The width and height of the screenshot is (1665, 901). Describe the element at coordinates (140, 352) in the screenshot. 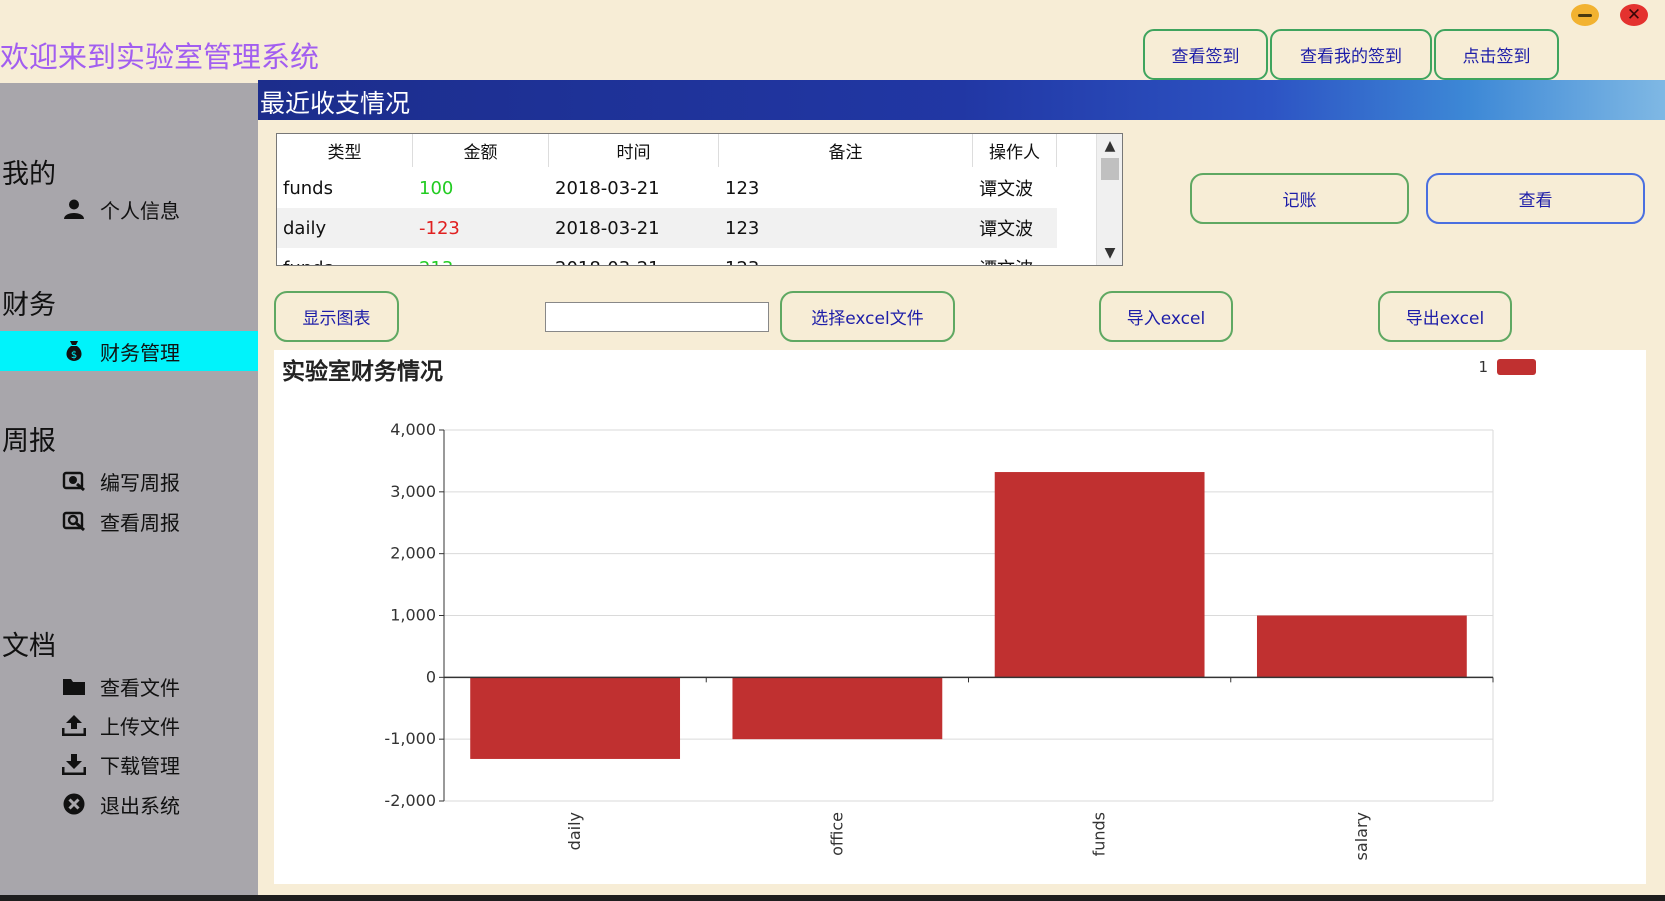

I see `sidebar-item-label: 财务管理` at that location.